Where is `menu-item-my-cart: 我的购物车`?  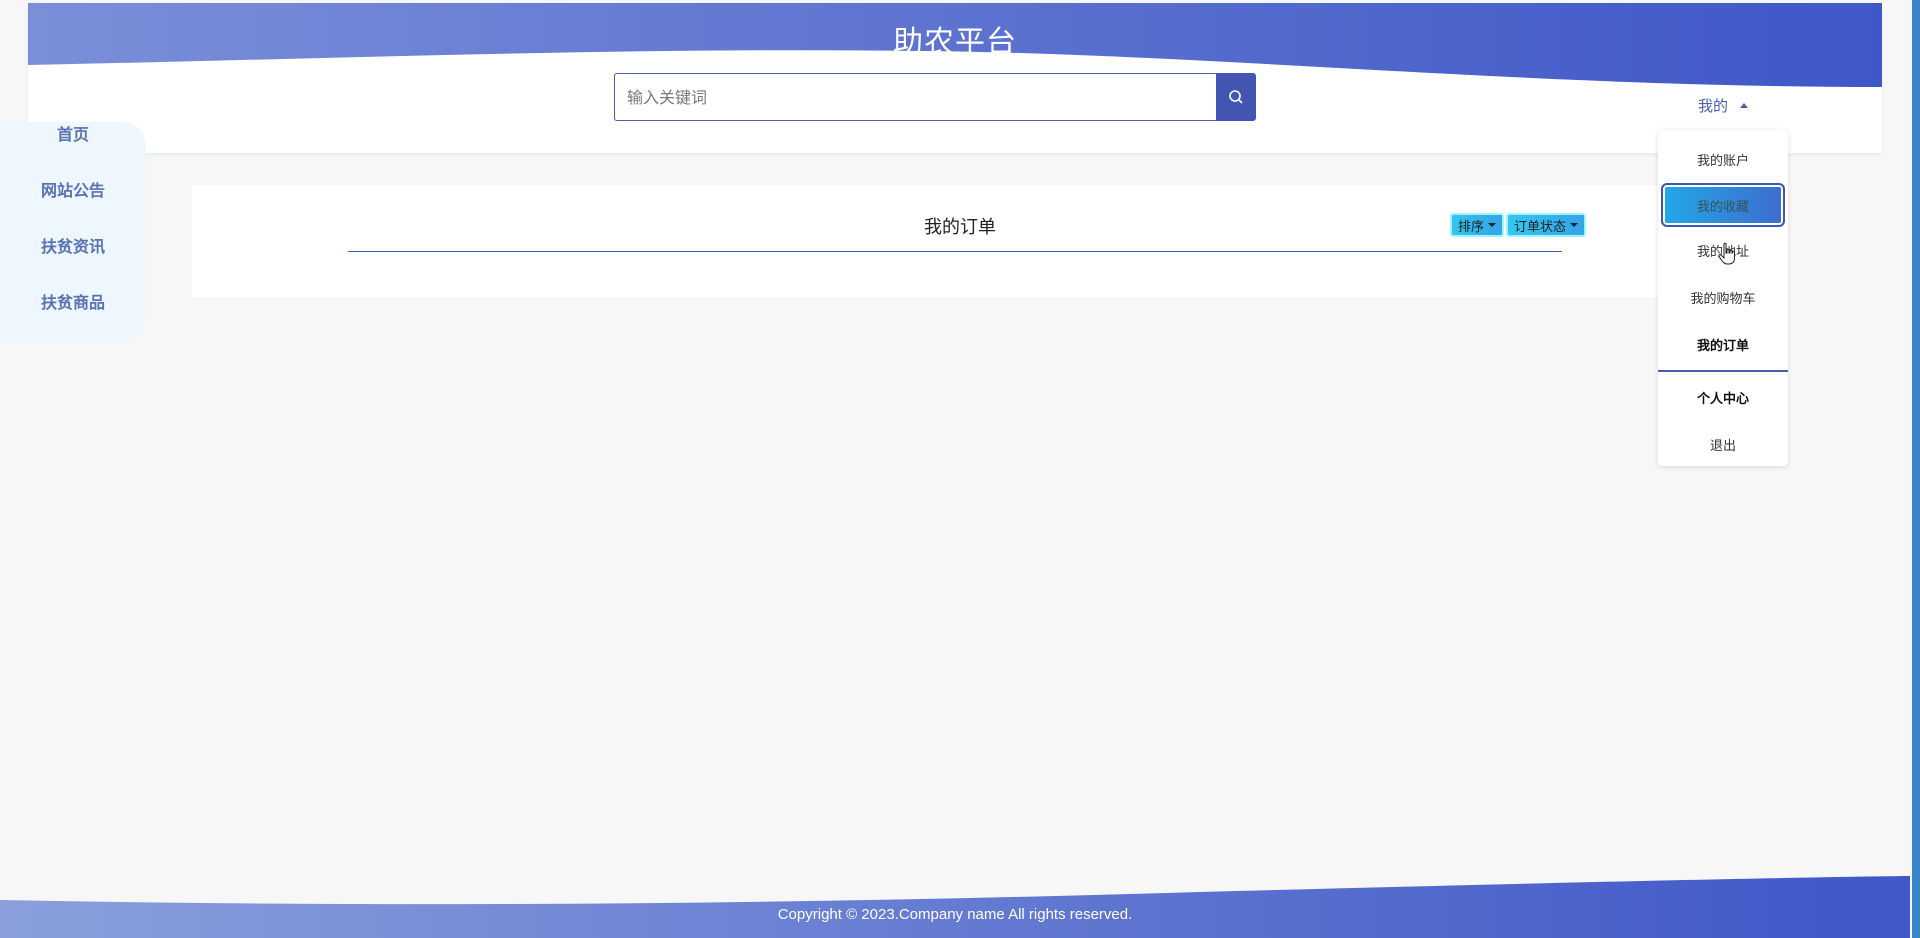
menu-item-my-cart: 我的购物车 is located at coordinates (1723, 297).